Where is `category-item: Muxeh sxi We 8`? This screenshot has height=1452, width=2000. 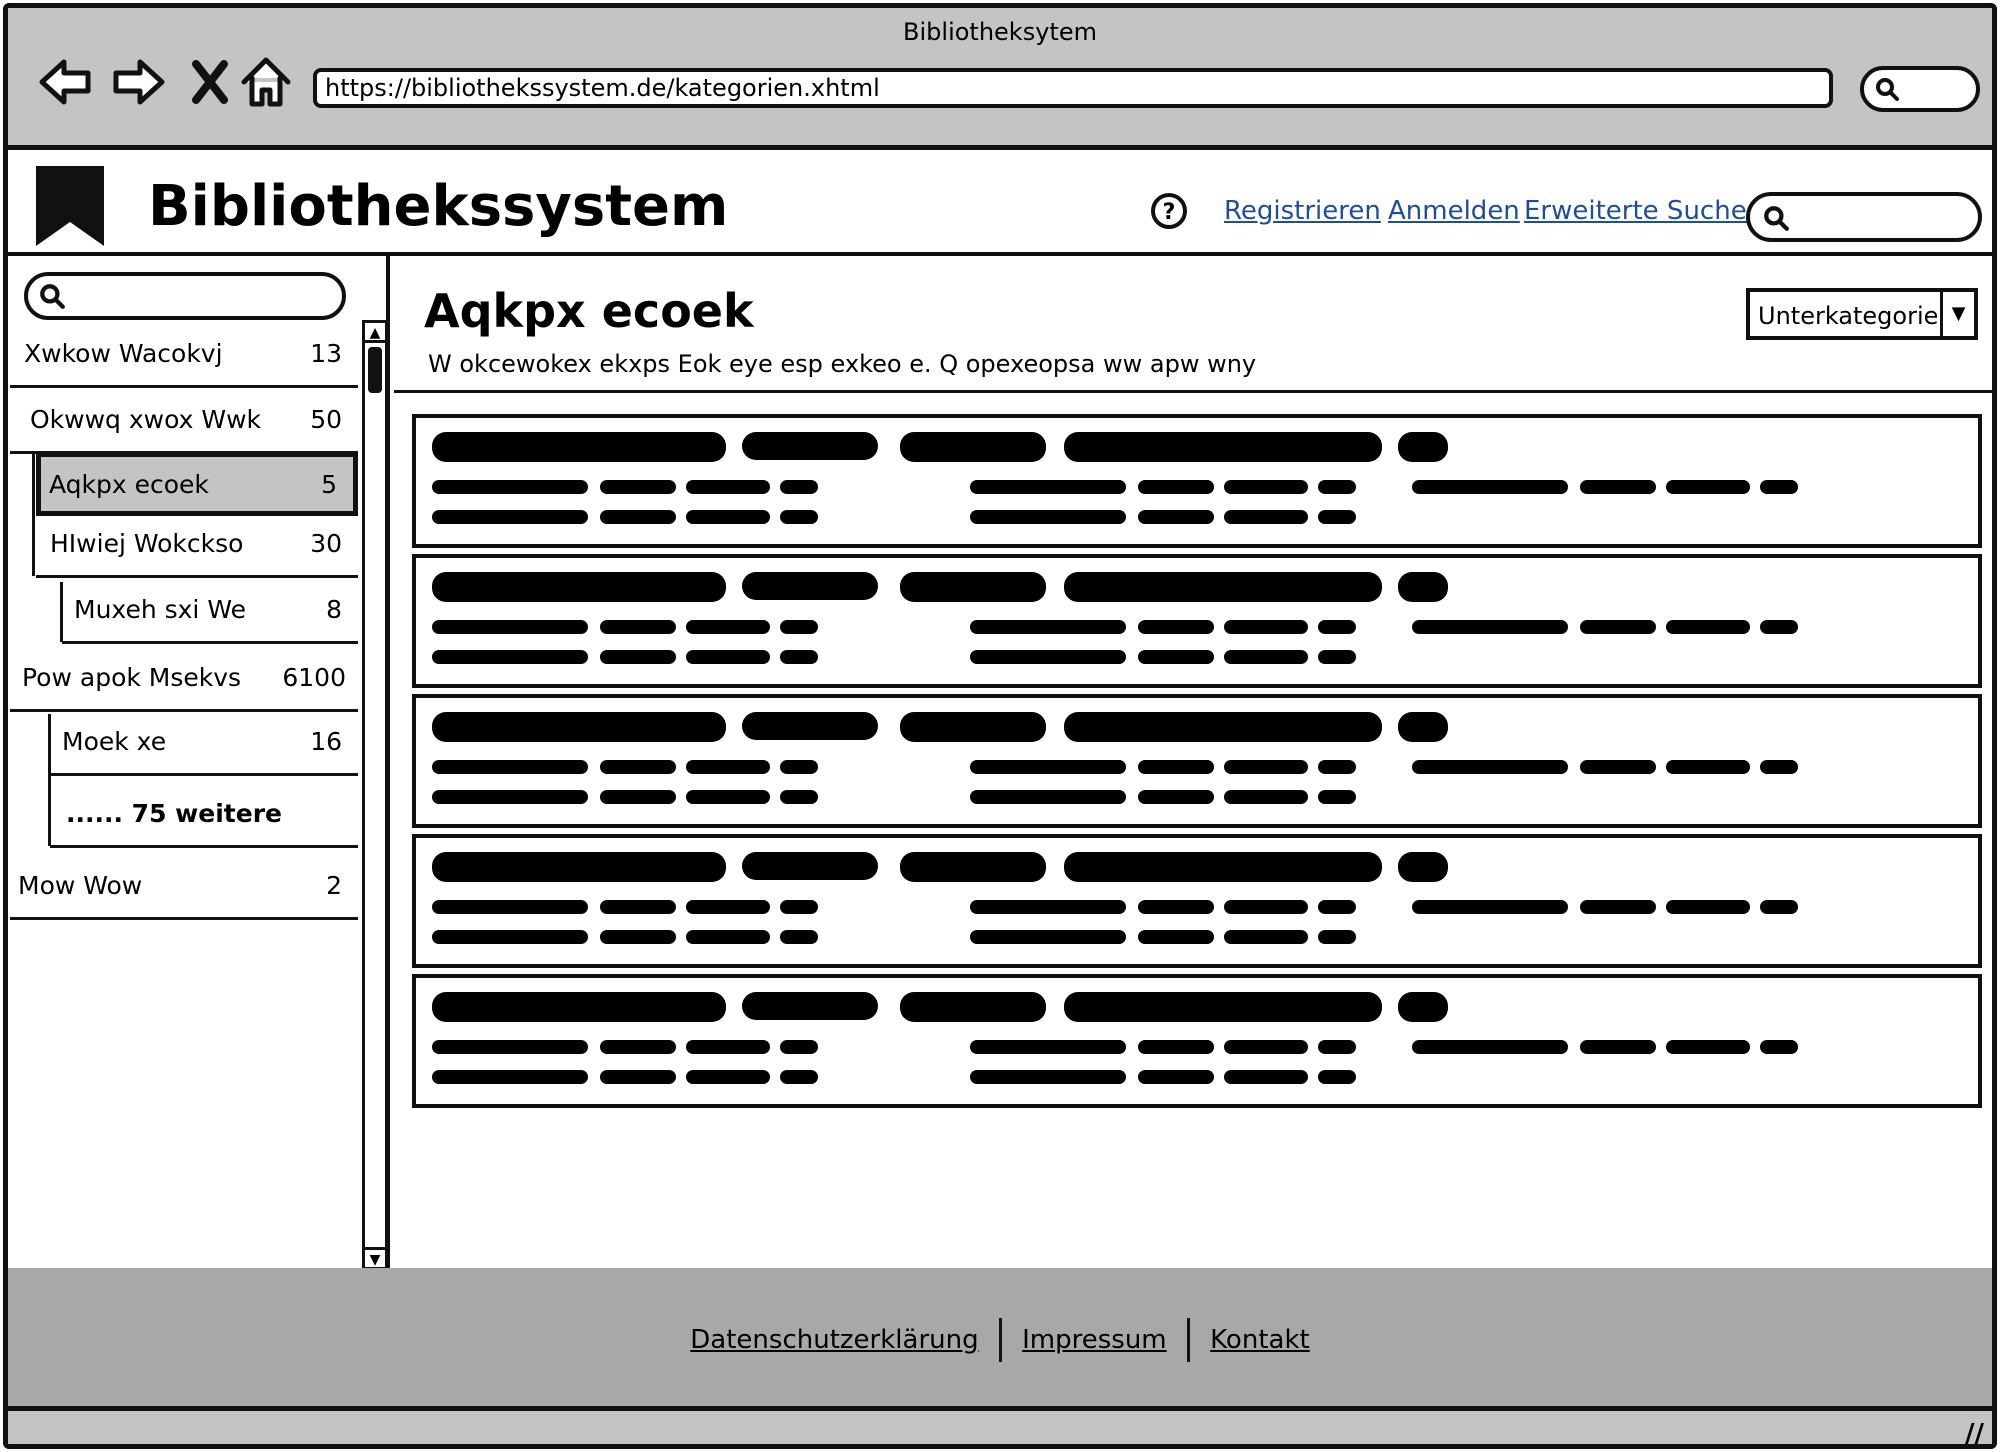 category-item: Muxeh sxi We 8 is located at coordinates (210, 612).